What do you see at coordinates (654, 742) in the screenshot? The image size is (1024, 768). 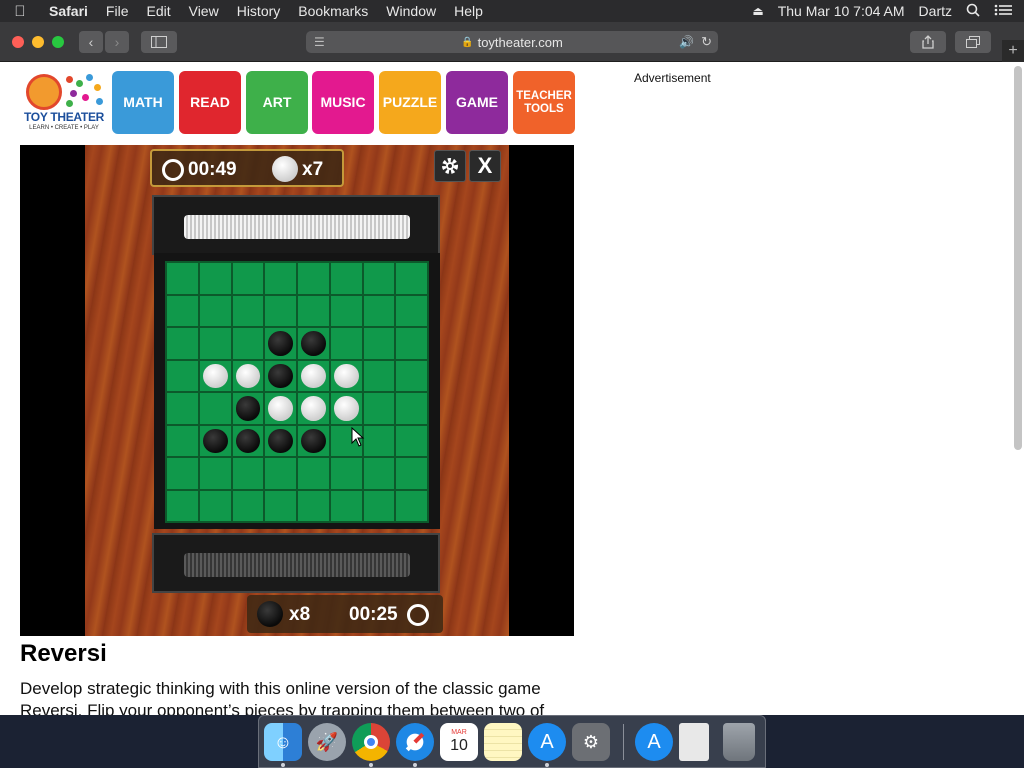 I see `app-store-download-icon: A` at bounding box center [654, 742].